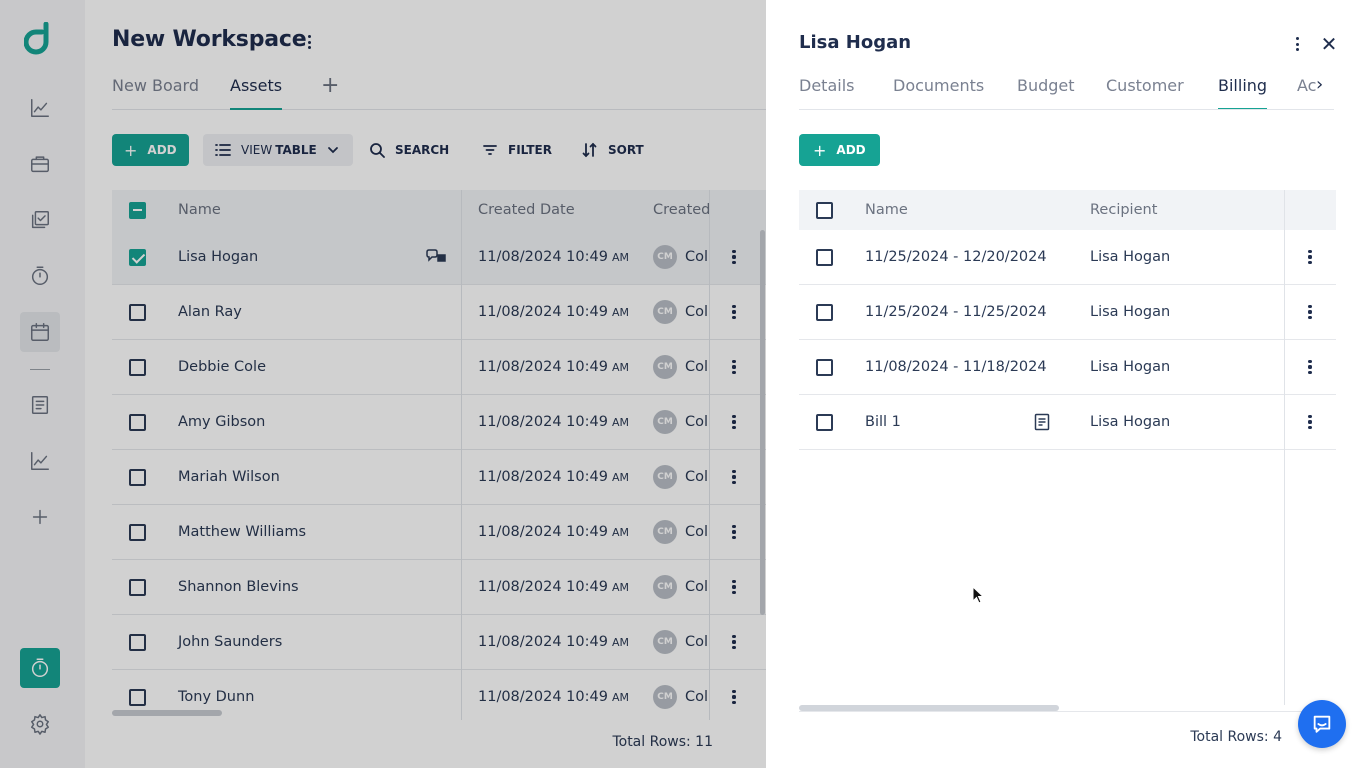  Describe the element at coordinates (855, 42) in the screenshot. I see `panel-title: Lisa Hogan` at that location.